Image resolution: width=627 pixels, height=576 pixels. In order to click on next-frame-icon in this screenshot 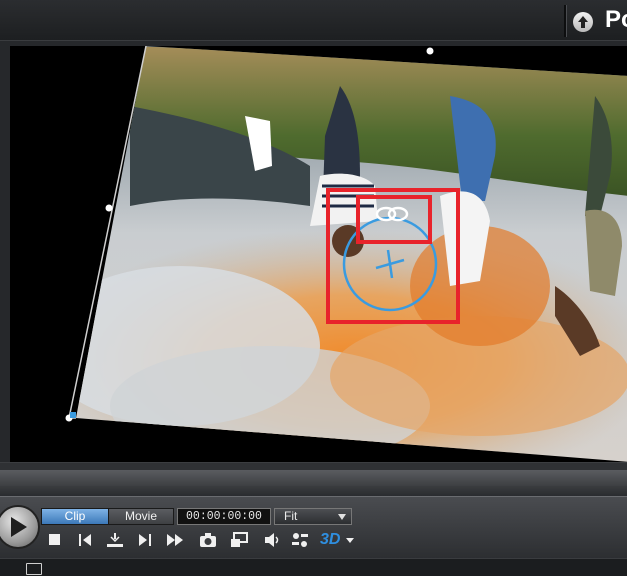, I will do `click(145, 540)`.